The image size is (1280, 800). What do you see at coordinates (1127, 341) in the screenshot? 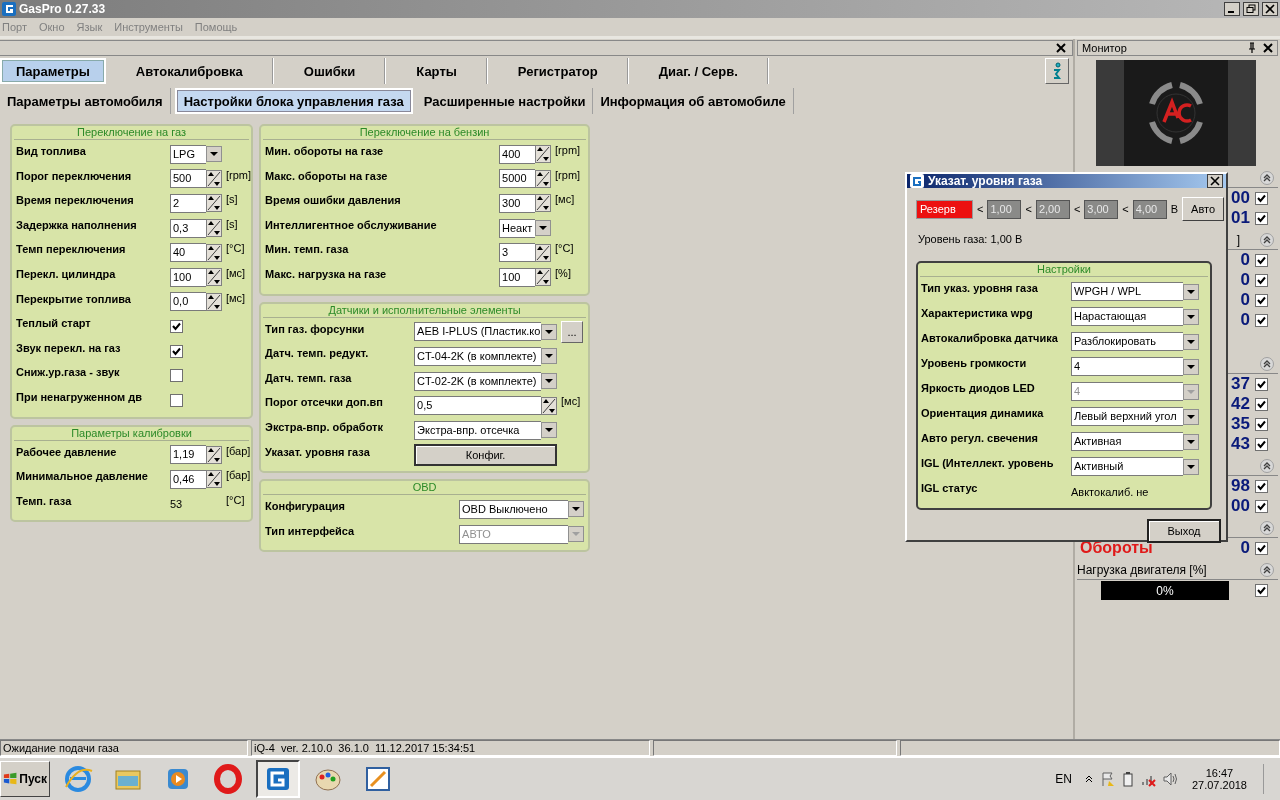
I see `dropdown-field: Разблокировать` at bounding box center [1127, 341].